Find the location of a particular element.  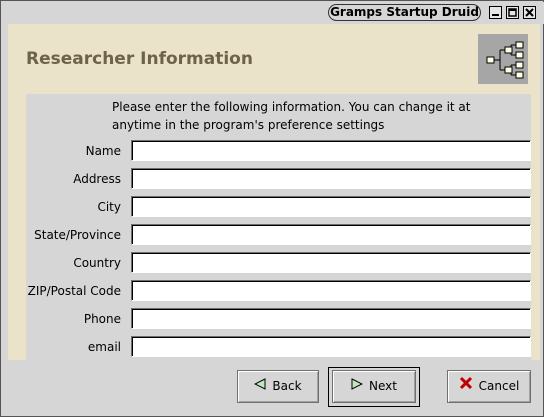

city-field is located at coordinates (331, 206).